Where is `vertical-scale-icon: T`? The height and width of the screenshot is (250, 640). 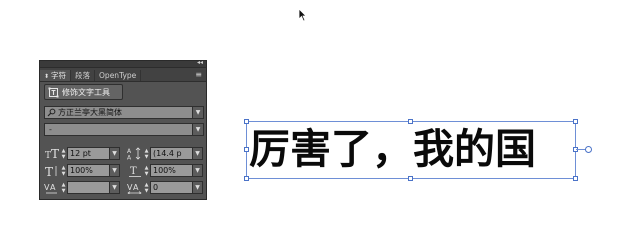 vertical-scale-icon: T is located at coordinates (51, 170).